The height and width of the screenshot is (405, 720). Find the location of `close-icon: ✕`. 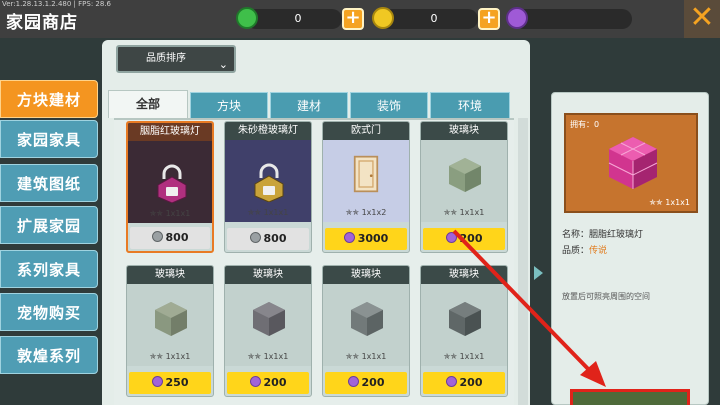

close-icon: ✕ is located at coordinates (702, 17).